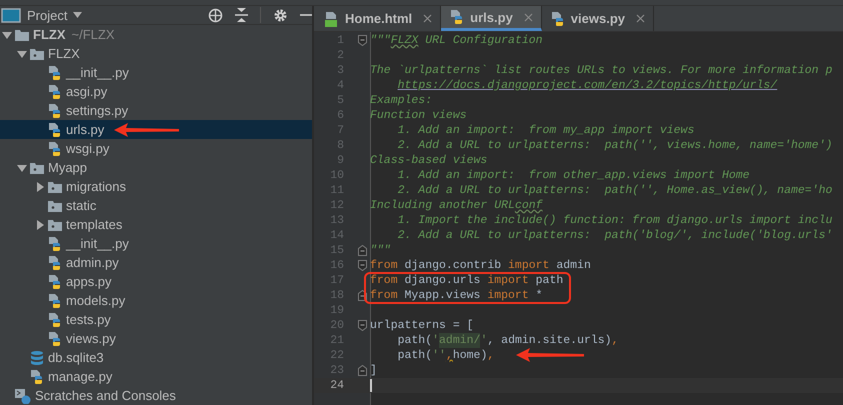 The height and width of the screenshot is (405, 843). Describe the element at coordinates (54, 15) in the screenshot. I see `project-view-dropdown: Project` at that location.